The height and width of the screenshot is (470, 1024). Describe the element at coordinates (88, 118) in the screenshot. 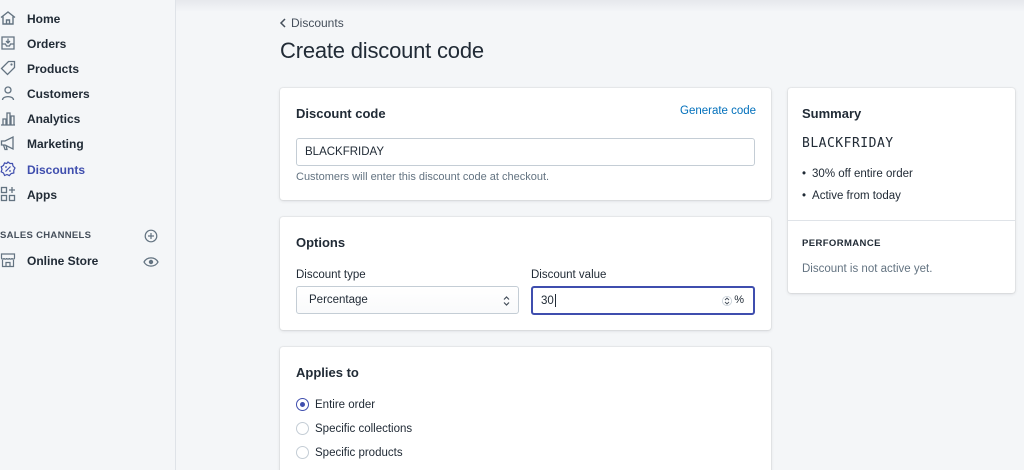

I see `sidebar-item-analytics: Analytics` at that location.